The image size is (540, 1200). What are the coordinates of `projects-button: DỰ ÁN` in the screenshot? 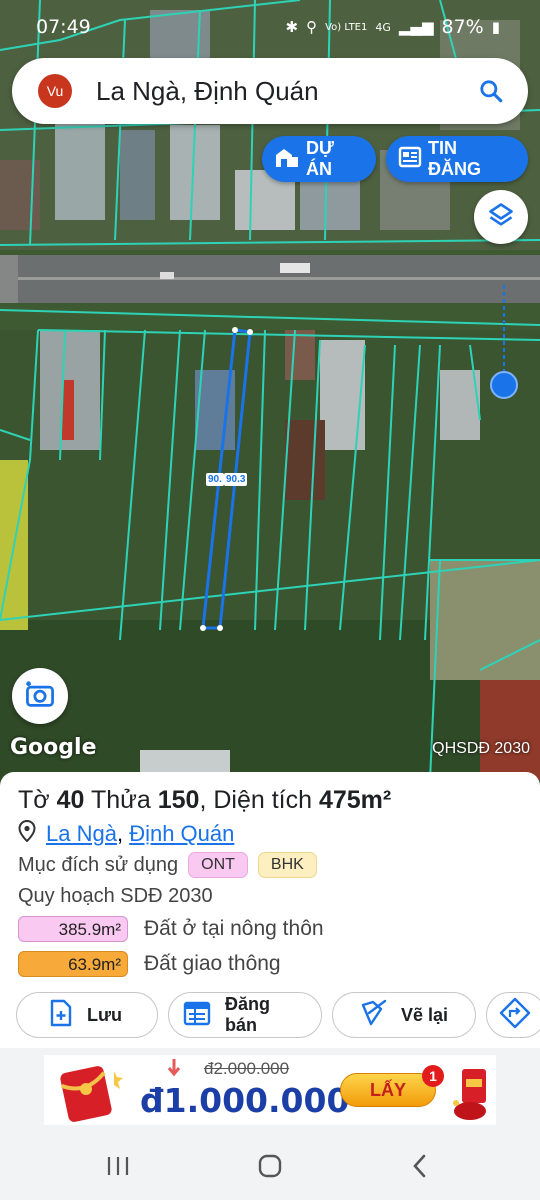 It's located at (319, 159).